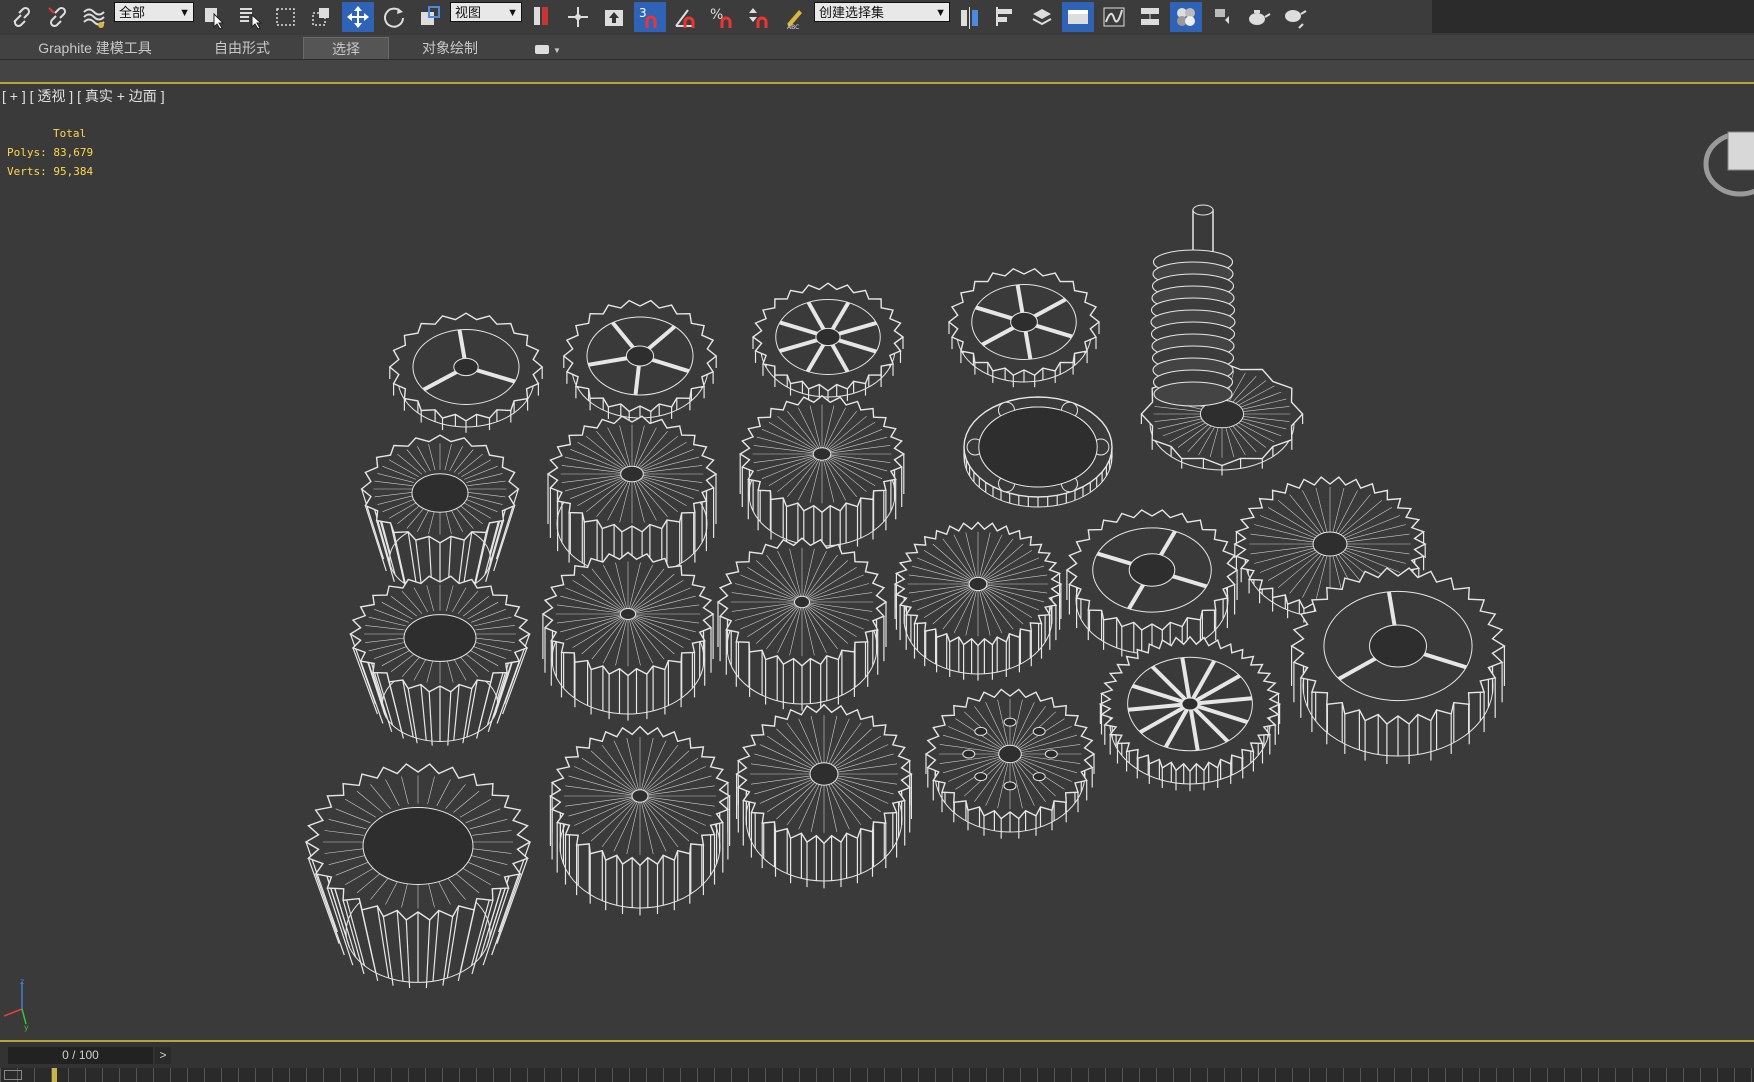 This screenshot has height=1082, width=1754. Describe the element at coordinates (1006, 17) in the screenshot. I see `align-button` at that location.